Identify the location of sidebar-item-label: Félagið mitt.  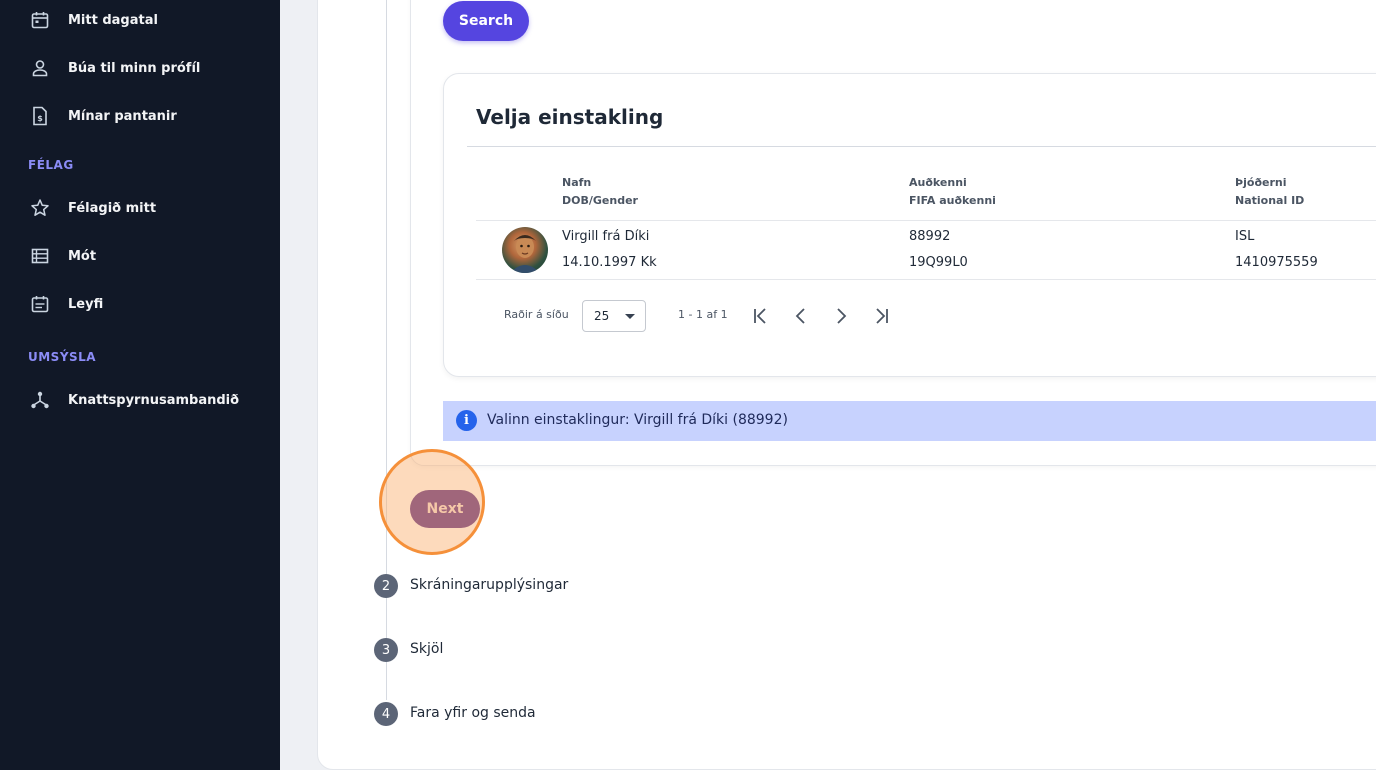
(112, 208).